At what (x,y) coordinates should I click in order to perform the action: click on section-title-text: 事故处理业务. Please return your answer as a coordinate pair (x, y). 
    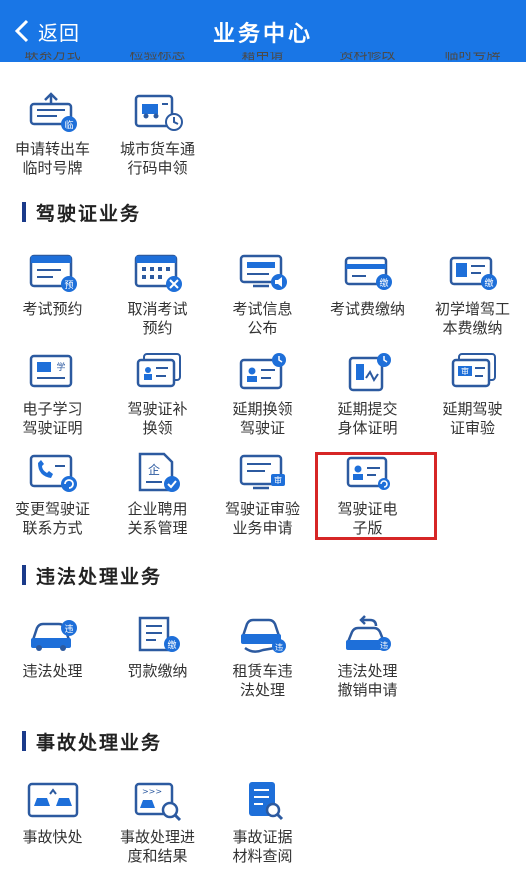
    Looking at the image, I should click on (99, 742).